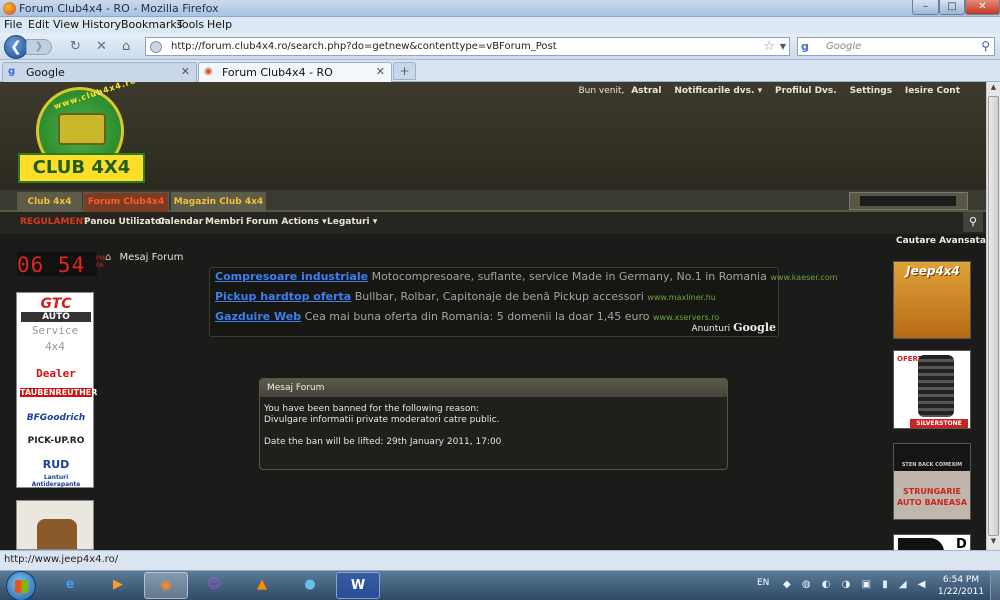 The width and height of the screenshot is (1000, 600). I want to click on forward-button: ❯, so click(39, 47).